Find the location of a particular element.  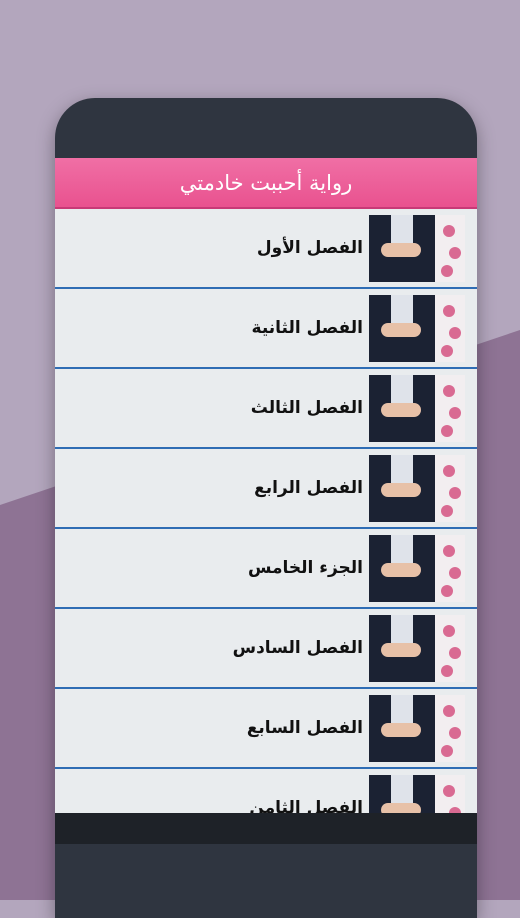

bottom-nav-bar is located at coordinates (266, 828).